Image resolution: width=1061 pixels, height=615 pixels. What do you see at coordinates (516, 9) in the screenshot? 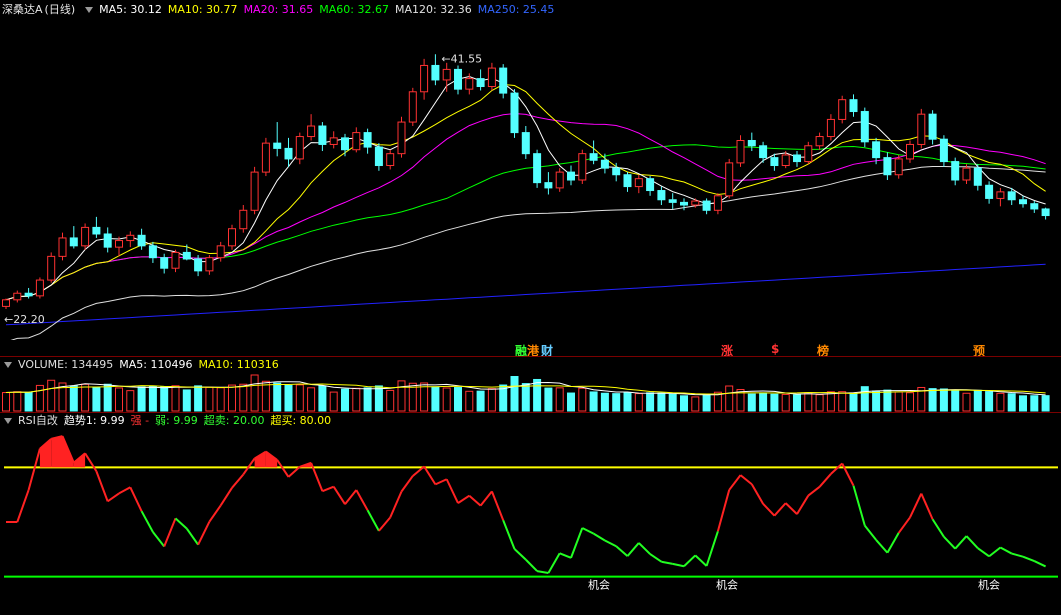
I see `ma250-label: MA250: 25.45` at bounding box center [516, 9].